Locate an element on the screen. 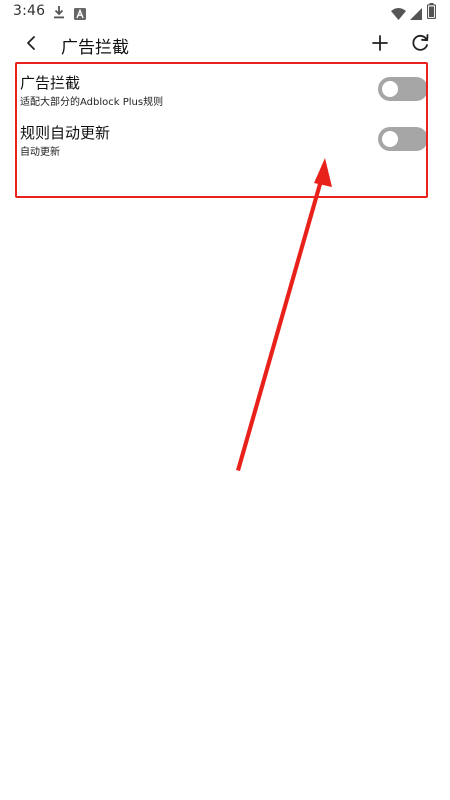  back-arrow-icon is located at coordinates (31, 43).